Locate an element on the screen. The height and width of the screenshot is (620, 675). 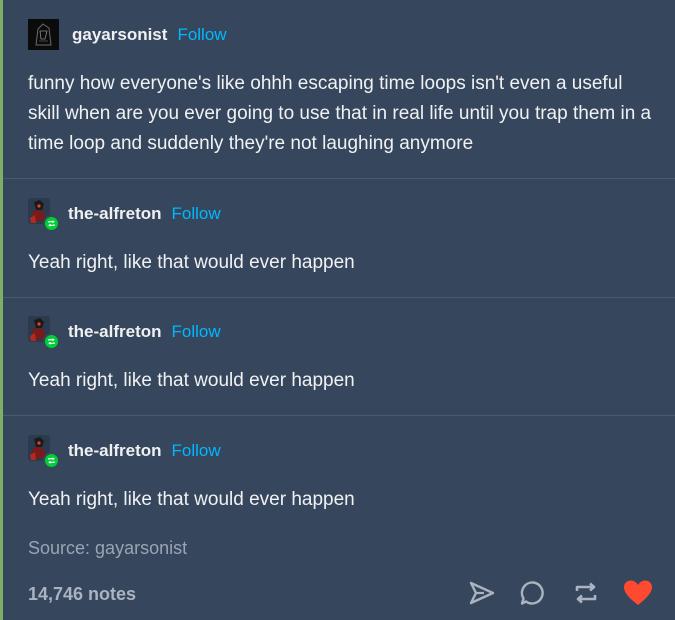
share-button is located at coordinates (482, 593).